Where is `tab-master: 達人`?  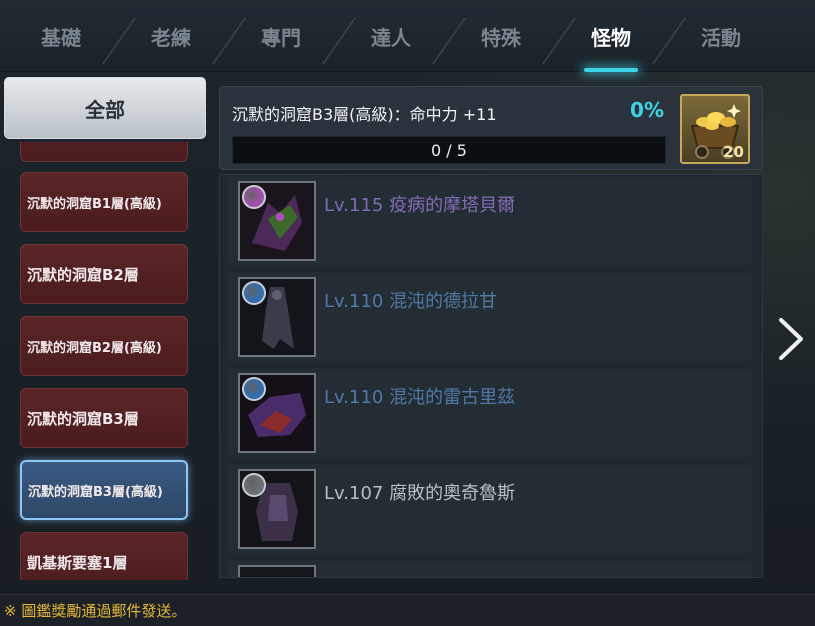 tab-master: 達人 is located at coordinates (391, 36).